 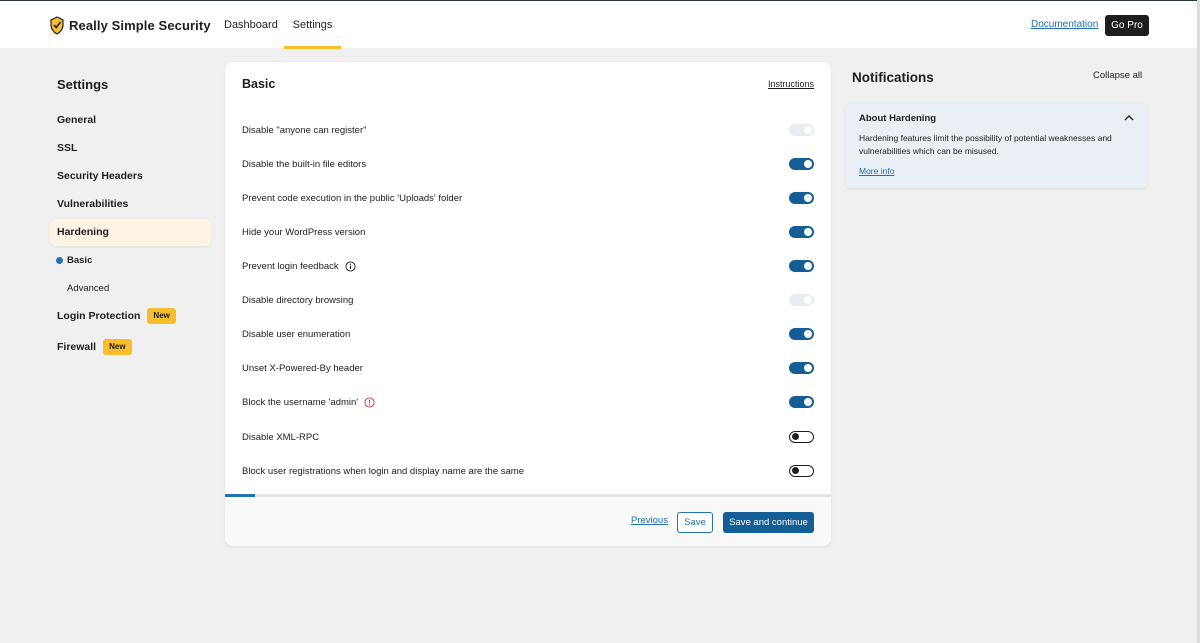 I want to click on progress-bar, so click(x=528, y=495).